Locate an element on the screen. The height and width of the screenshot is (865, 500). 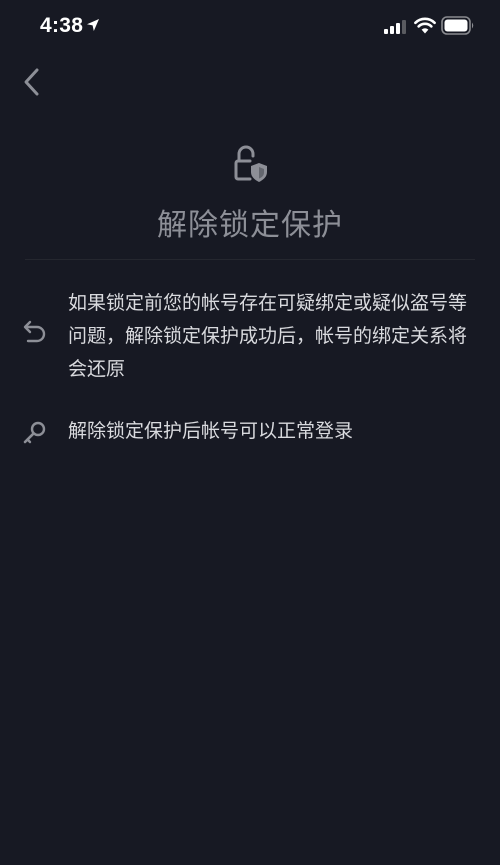
page-title: 解除锁定保护 is located at coordinates (250, 225).